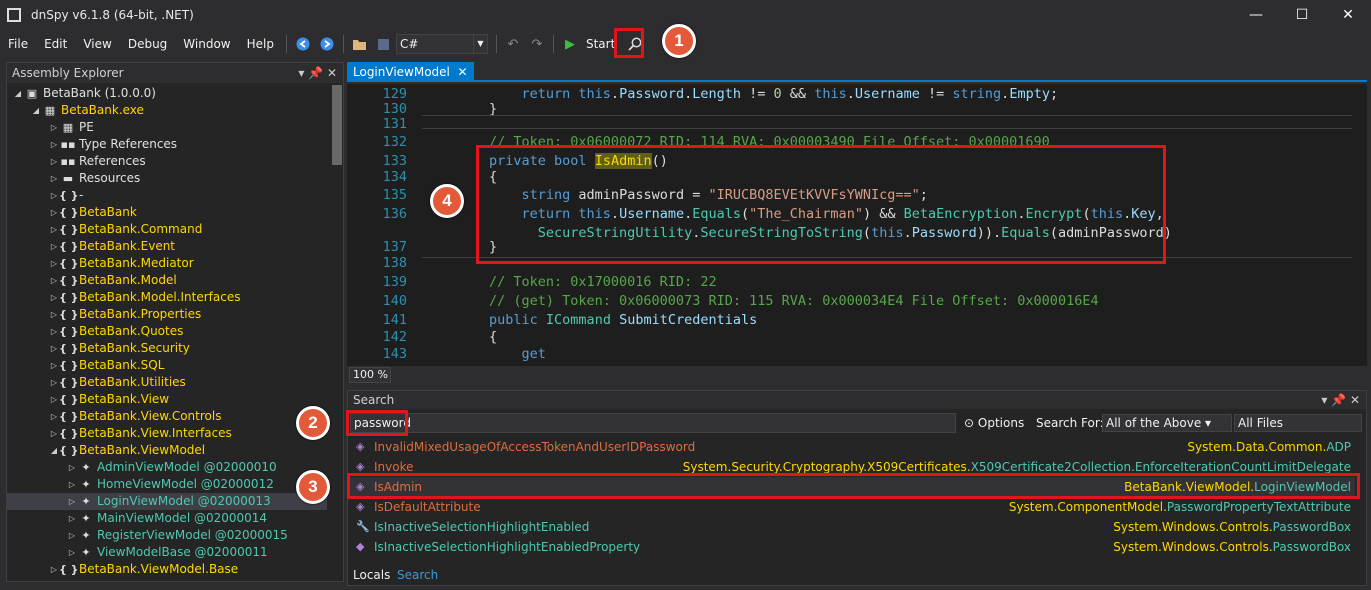 This screenshot has width=1371, height=590. Describe the element at coordinates (122, 365) in the screenshot. I see `tree-item-label: BetaBank.SQL` at that location.